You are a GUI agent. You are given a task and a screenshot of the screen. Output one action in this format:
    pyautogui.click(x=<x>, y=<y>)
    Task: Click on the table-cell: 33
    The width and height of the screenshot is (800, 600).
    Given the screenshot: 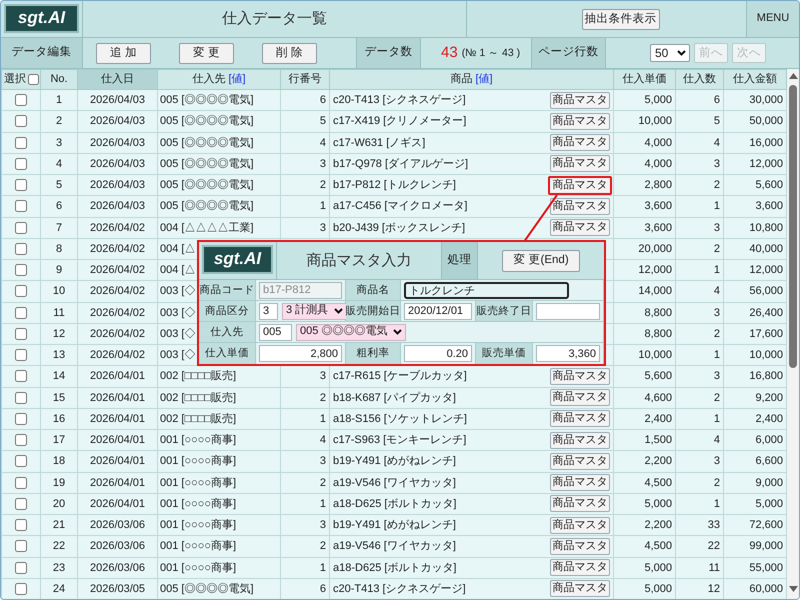 What is the action you would take?
    pyautogui.click(x=700, y=525)
    